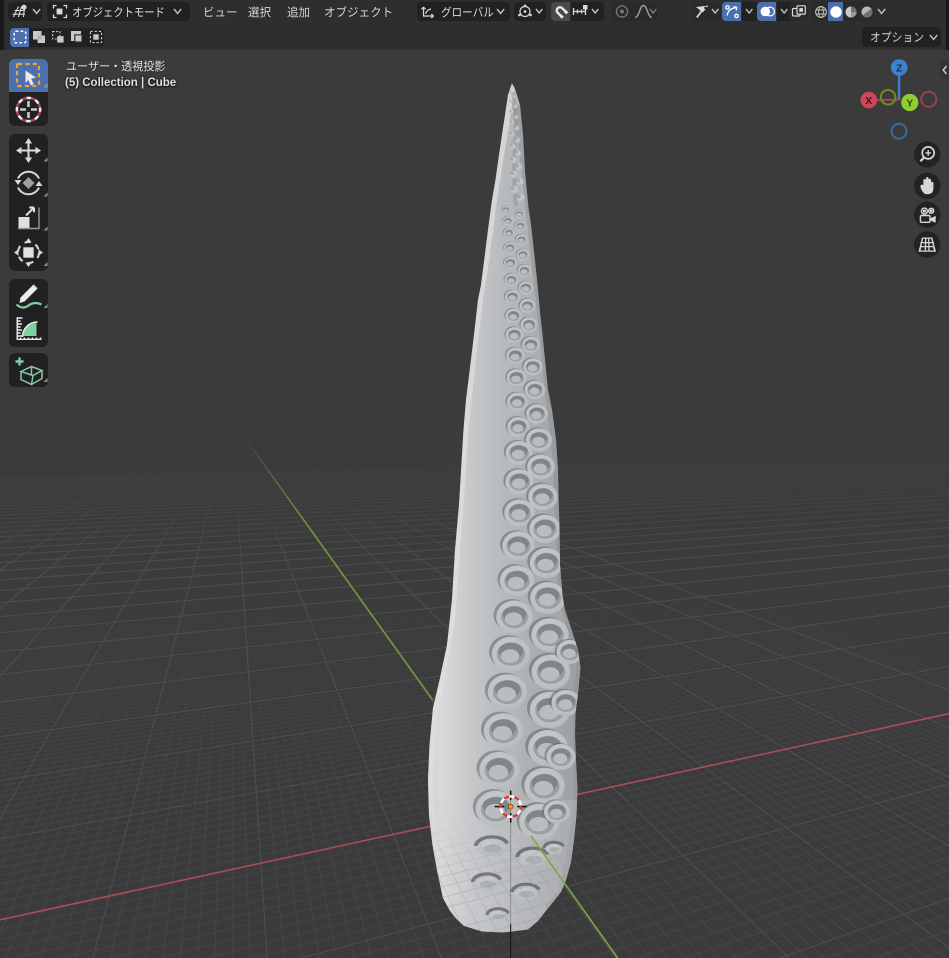  What do you see at coordinates (909, 104) in the screenshot?
I see `svg-text: Y` at bounding box center [909, 104].